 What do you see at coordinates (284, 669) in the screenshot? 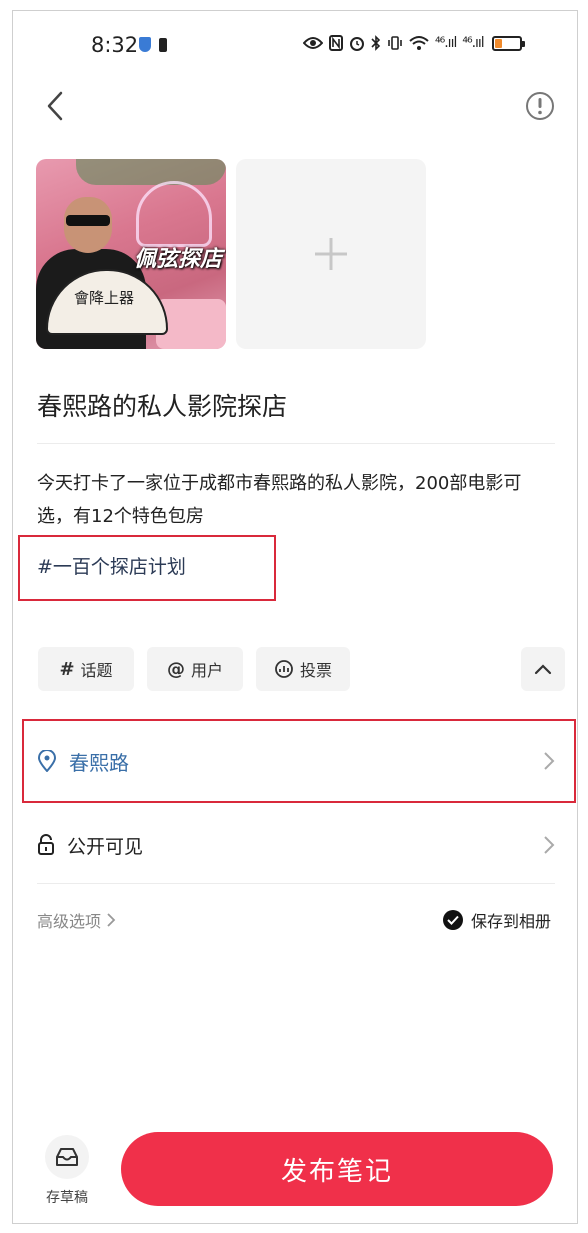
I see `vote-icon` at bounding box center [284, 669].